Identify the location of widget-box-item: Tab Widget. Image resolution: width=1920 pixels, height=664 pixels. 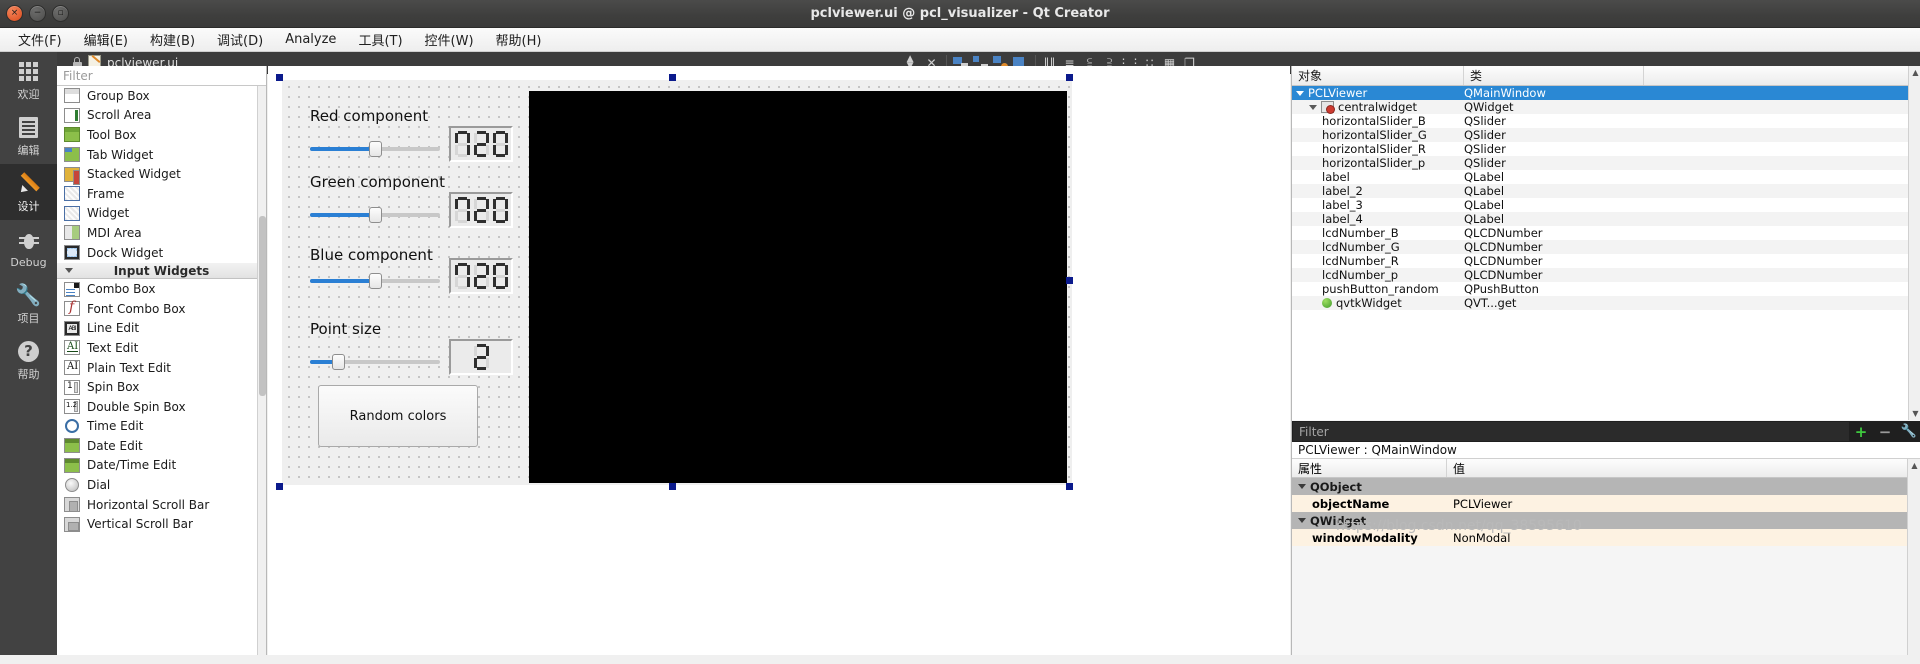
(161, 155).